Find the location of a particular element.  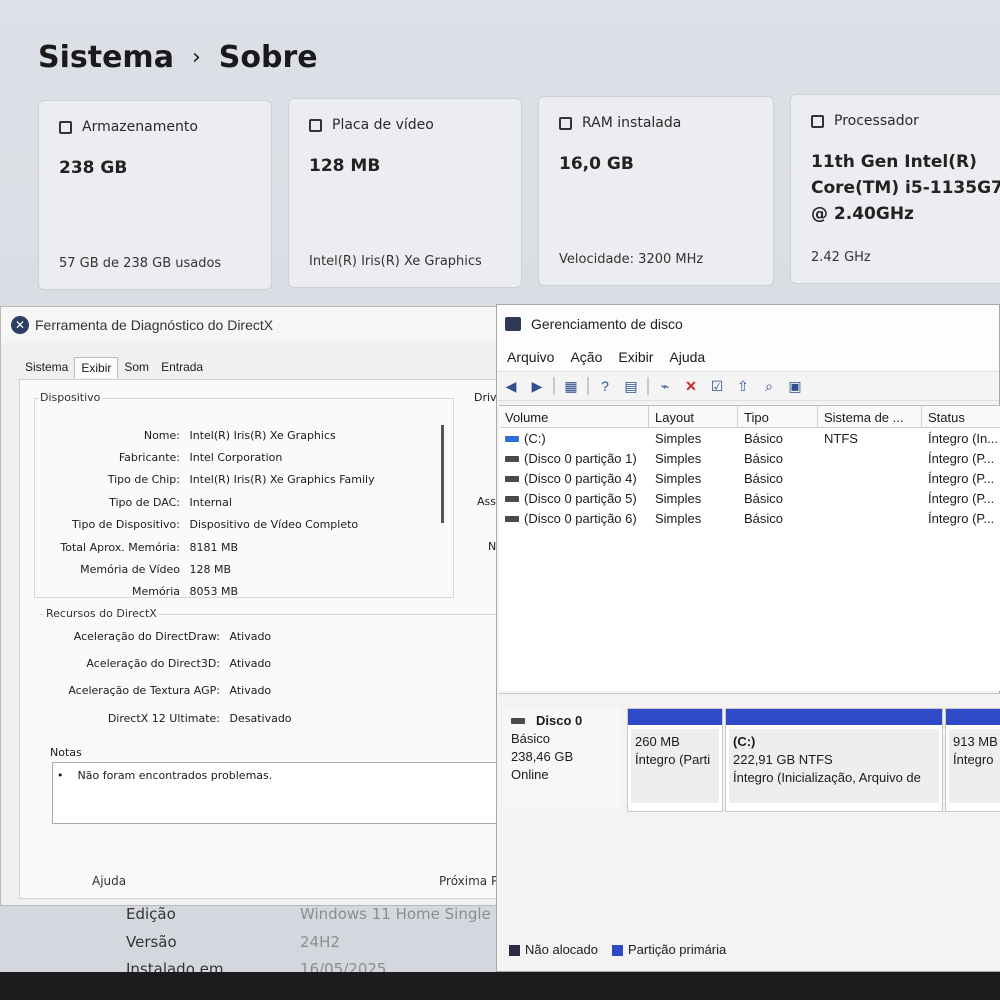

legend-item: Partição primária is located at coordinates (669, 949).